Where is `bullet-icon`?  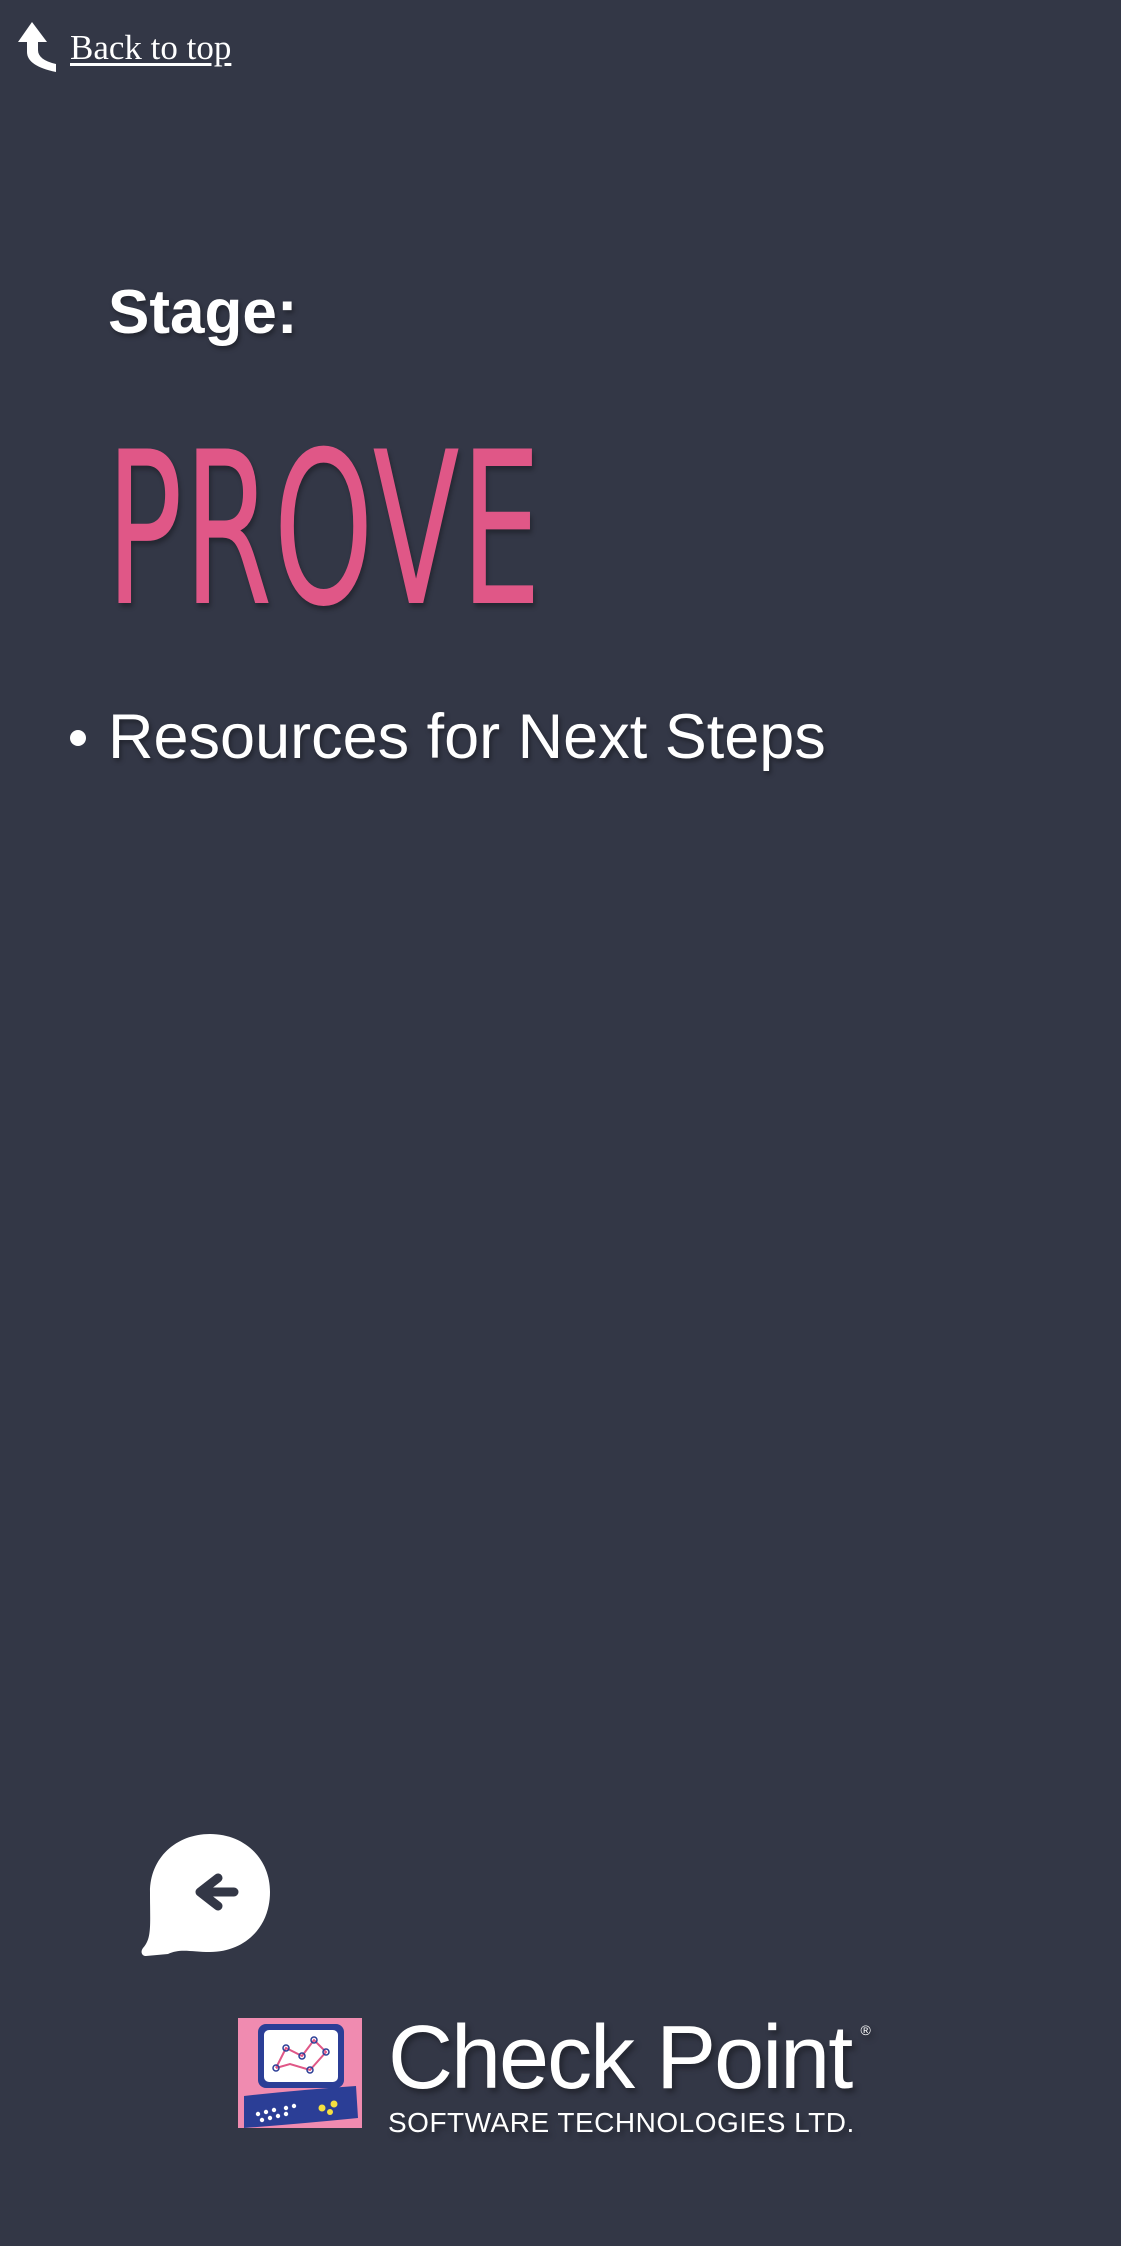 bullet-icon is located at coordinates (78, 738).